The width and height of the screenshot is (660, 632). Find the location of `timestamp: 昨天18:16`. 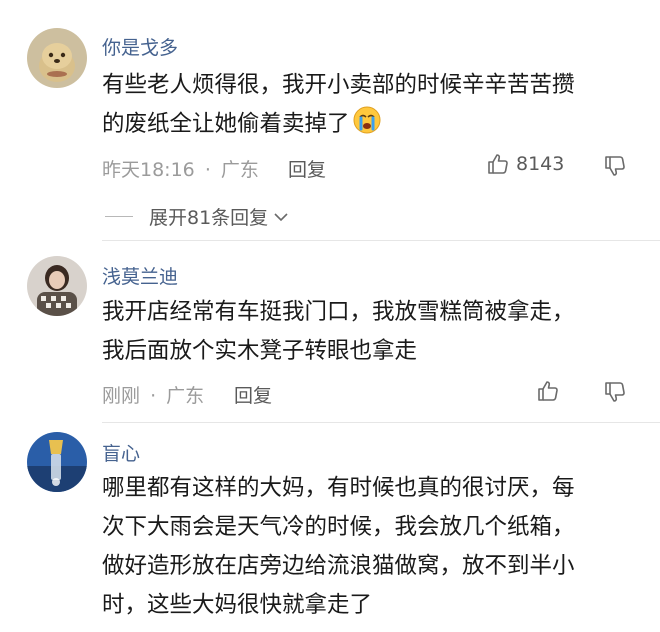

timestamp: 昨天18:16 is located at coordinates (148, 170).